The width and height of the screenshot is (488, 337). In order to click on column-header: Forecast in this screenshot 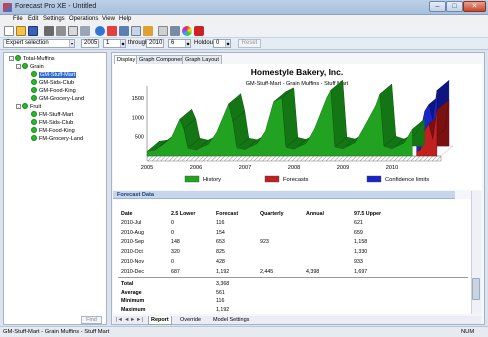, I will do `click(227, 214)`.